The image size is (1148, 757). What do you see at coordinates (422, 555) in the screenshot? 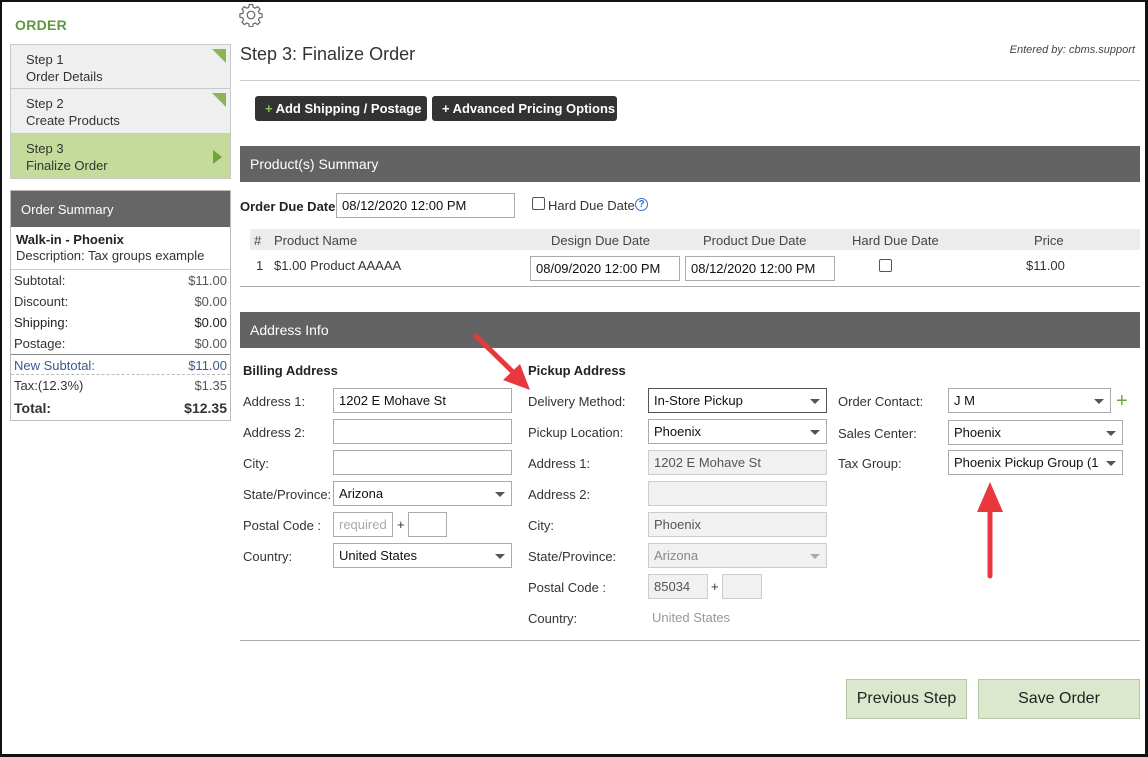
I see `billing-country-select: United States` at bounding box center [422, 555].